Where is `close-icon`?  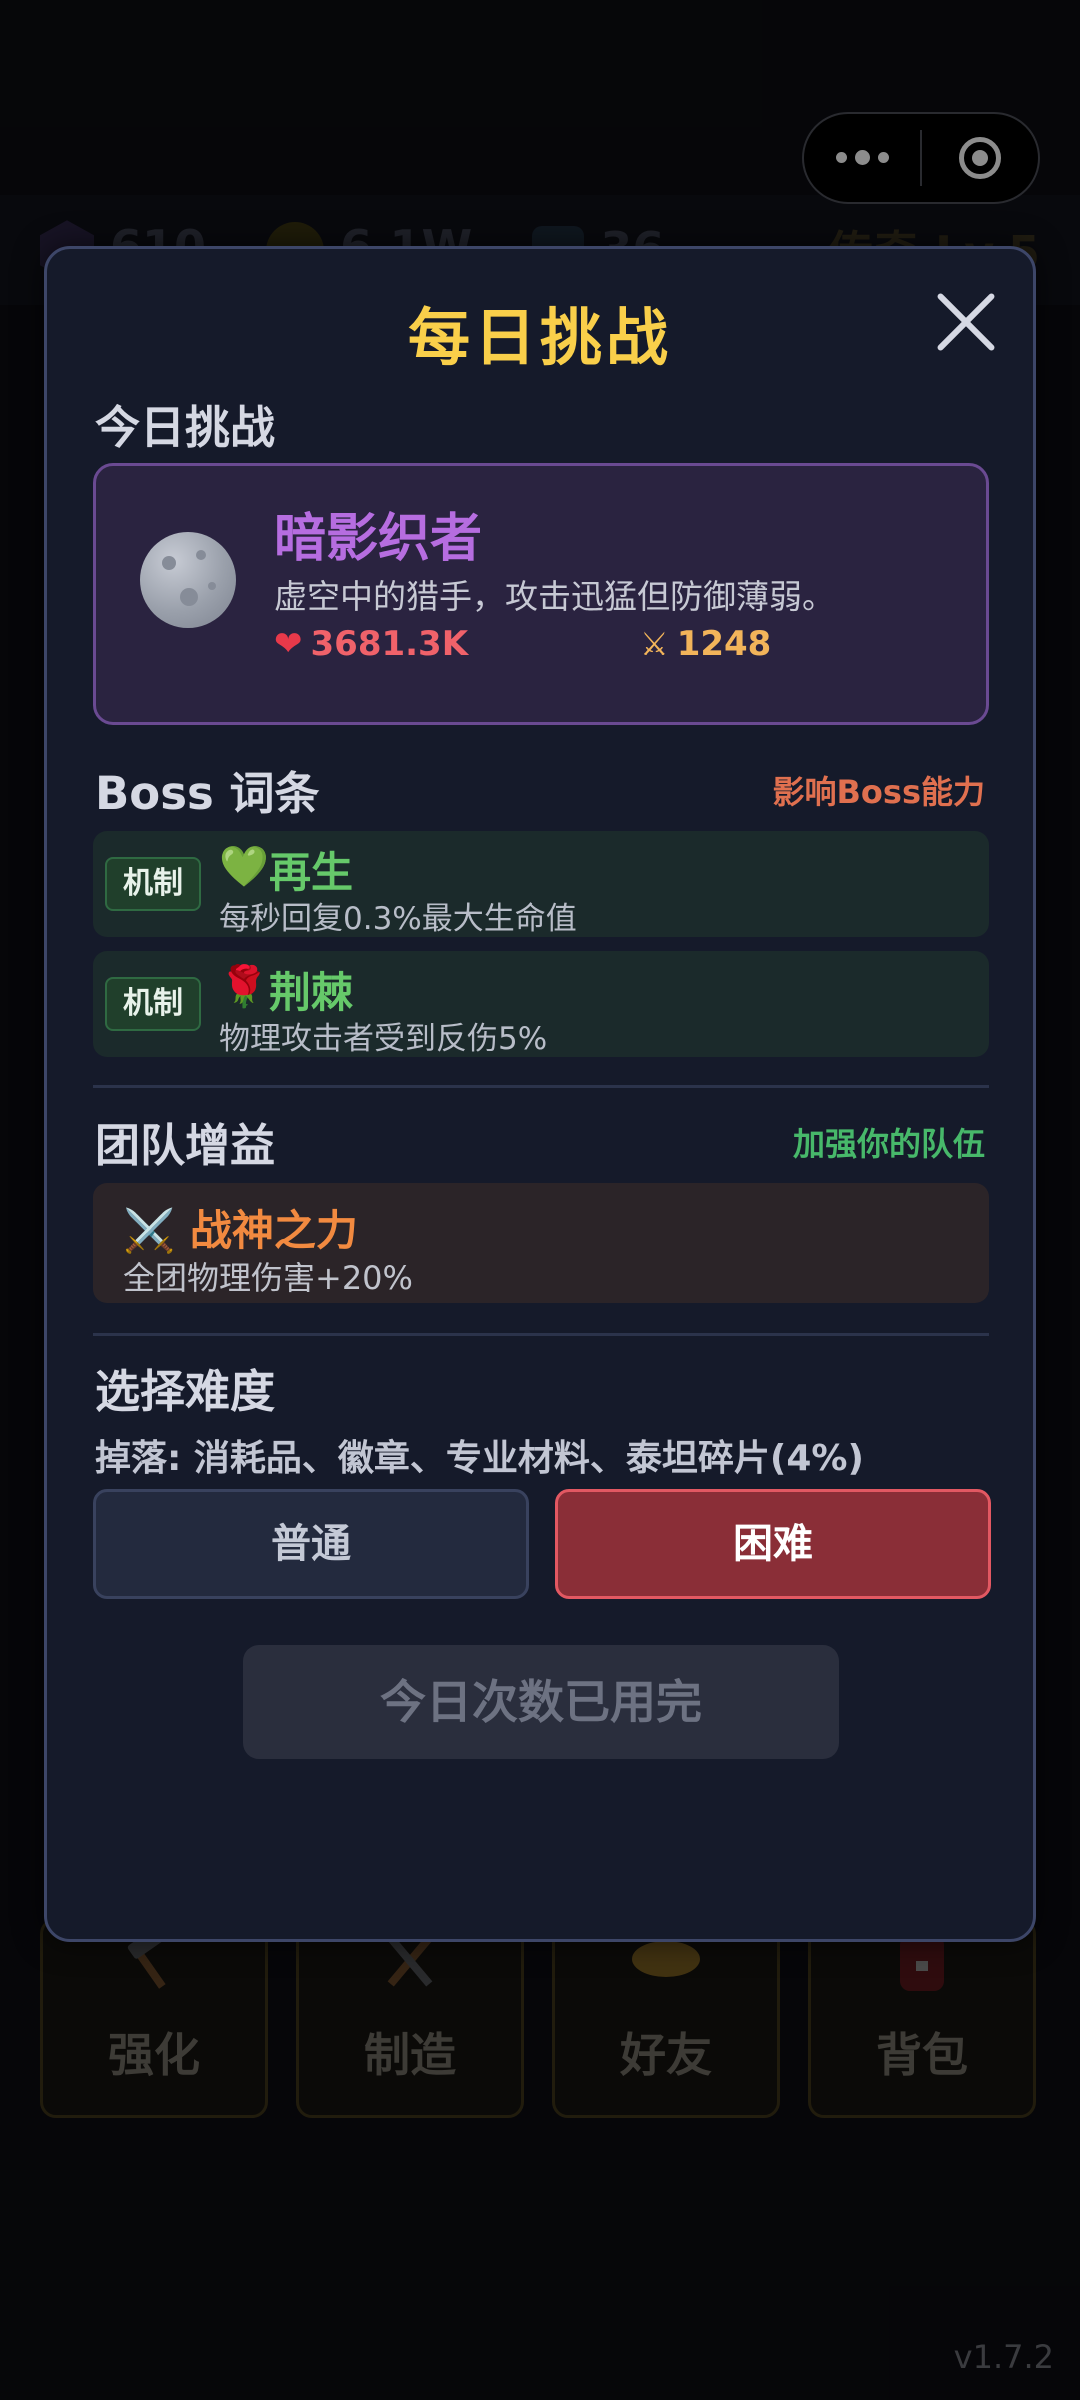
close-icon is located at coordinates (966, 322).